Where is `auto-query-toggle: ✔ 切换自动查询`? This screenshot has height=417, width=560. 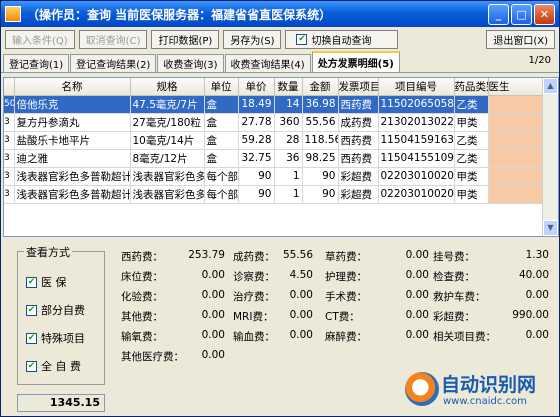 auto-query-toggle: ✔ 切换自动查询 is located at coordinates (342, 39).